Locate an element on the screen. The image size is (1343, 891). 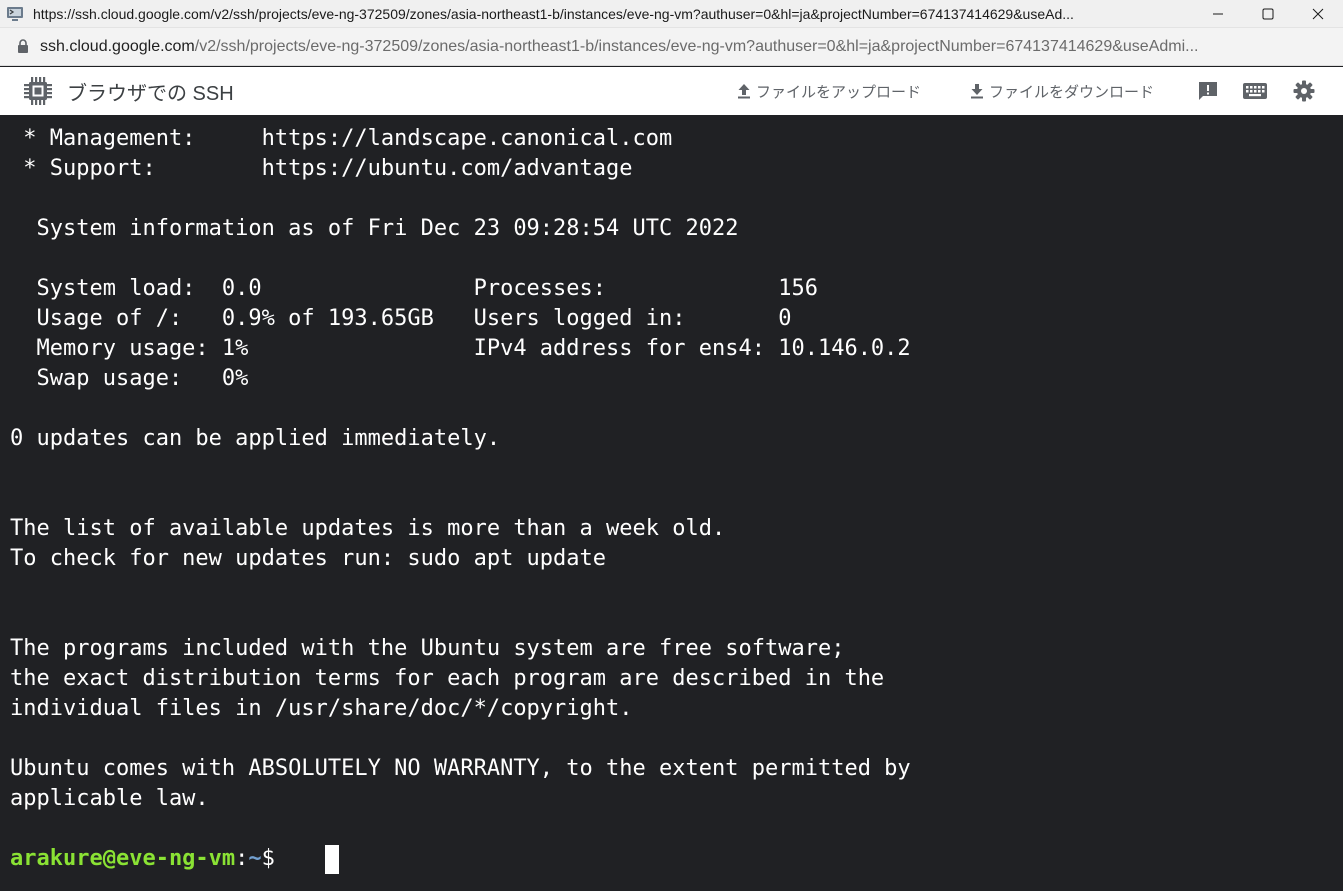
terminal-cursor is located at coordinates (332, 859).